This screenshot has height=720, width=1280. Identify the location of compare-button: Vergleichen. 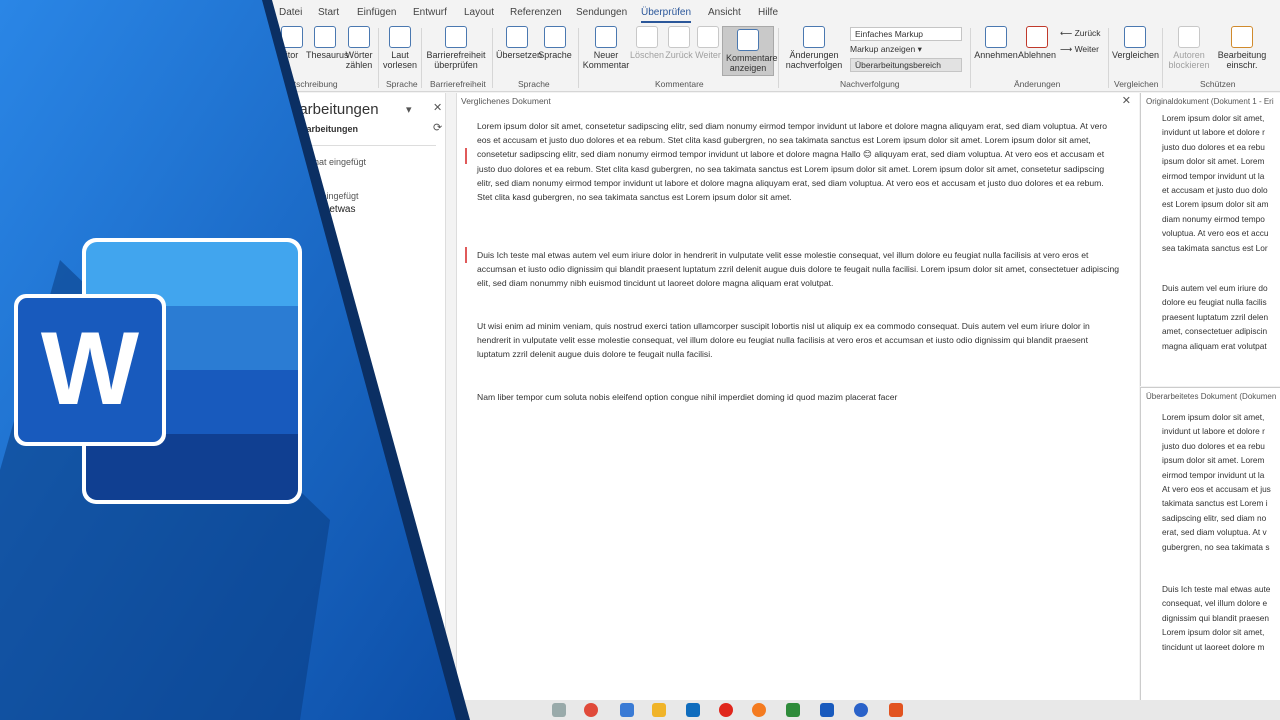
(1135, 43).